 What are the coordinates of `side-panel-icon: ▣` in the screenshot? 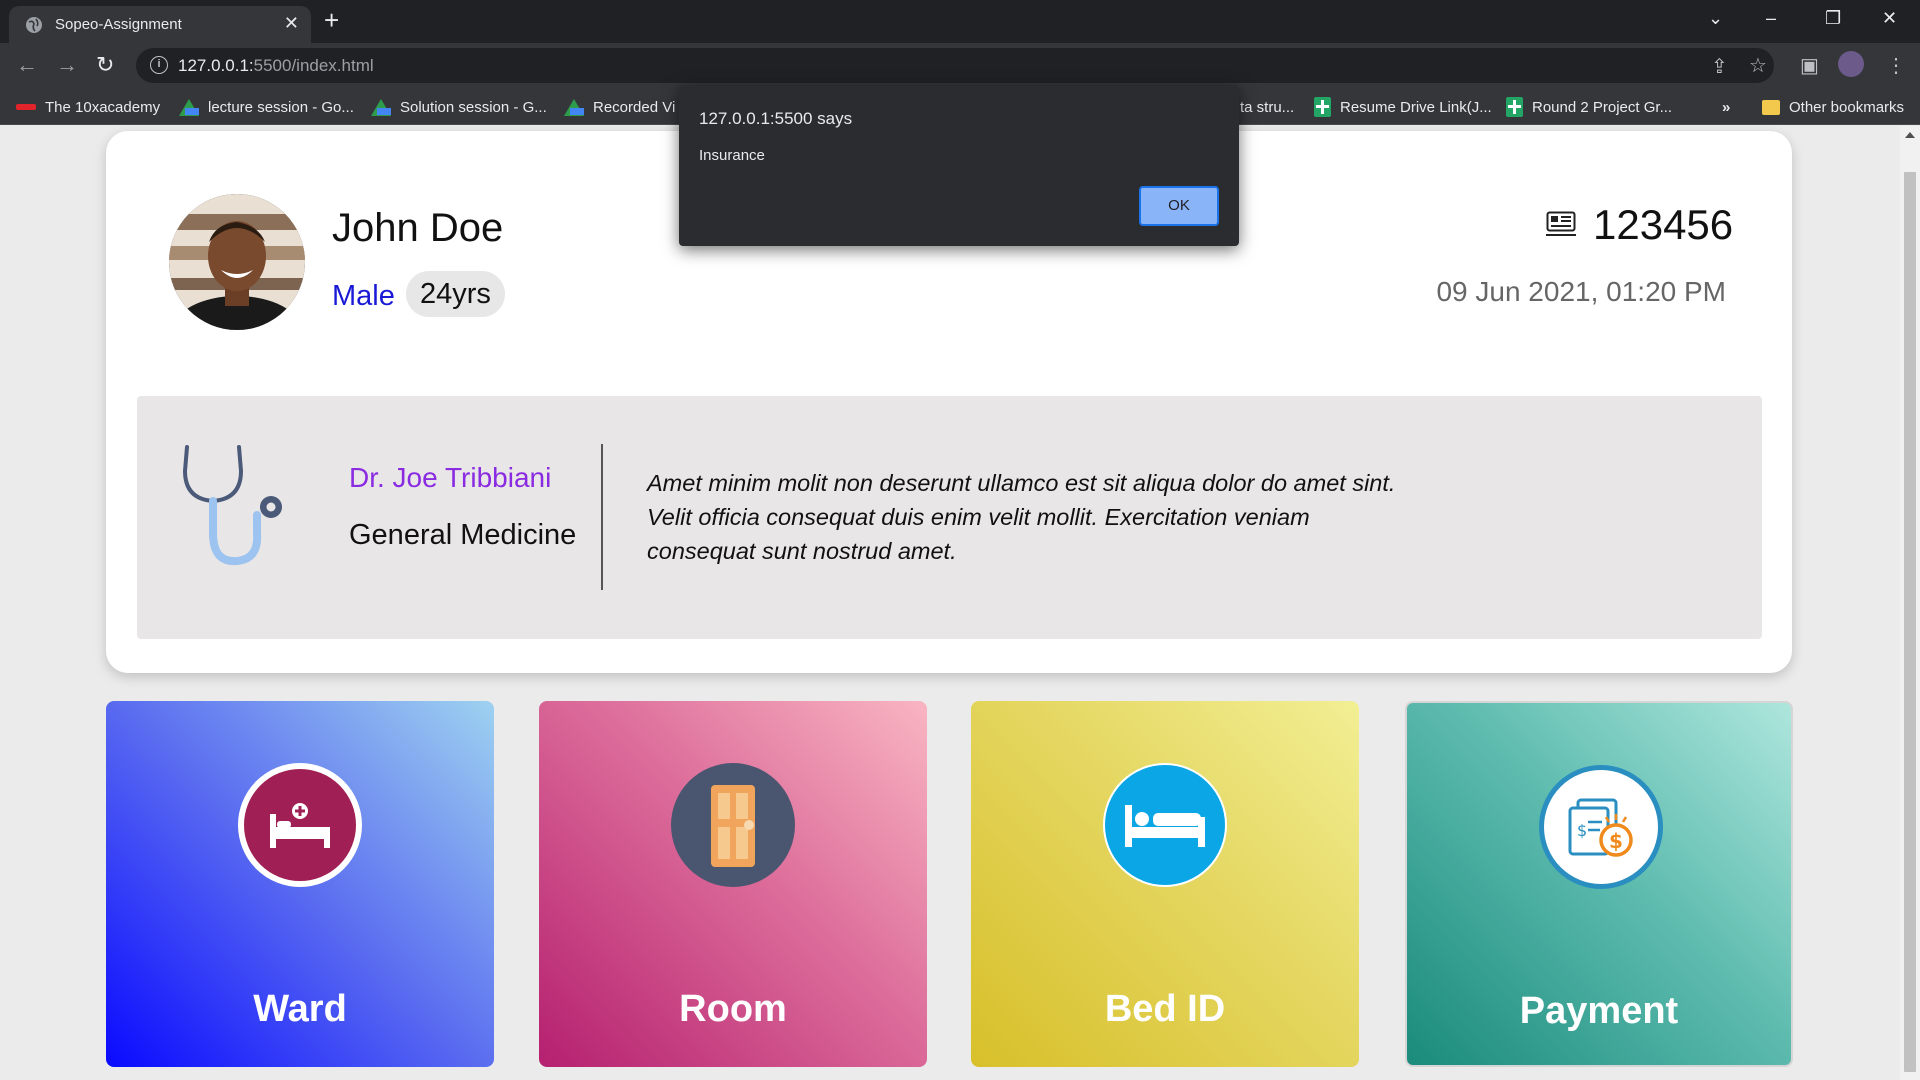 It's located at (1809, 65).